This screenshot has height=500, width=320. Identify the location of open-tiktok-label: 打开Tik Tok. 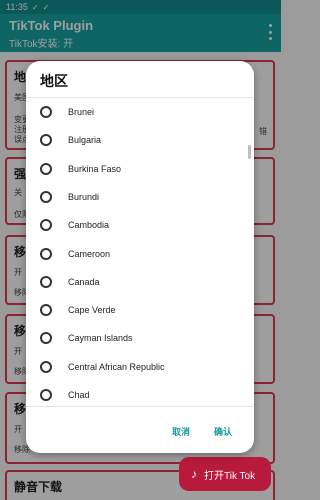
(230, 476).